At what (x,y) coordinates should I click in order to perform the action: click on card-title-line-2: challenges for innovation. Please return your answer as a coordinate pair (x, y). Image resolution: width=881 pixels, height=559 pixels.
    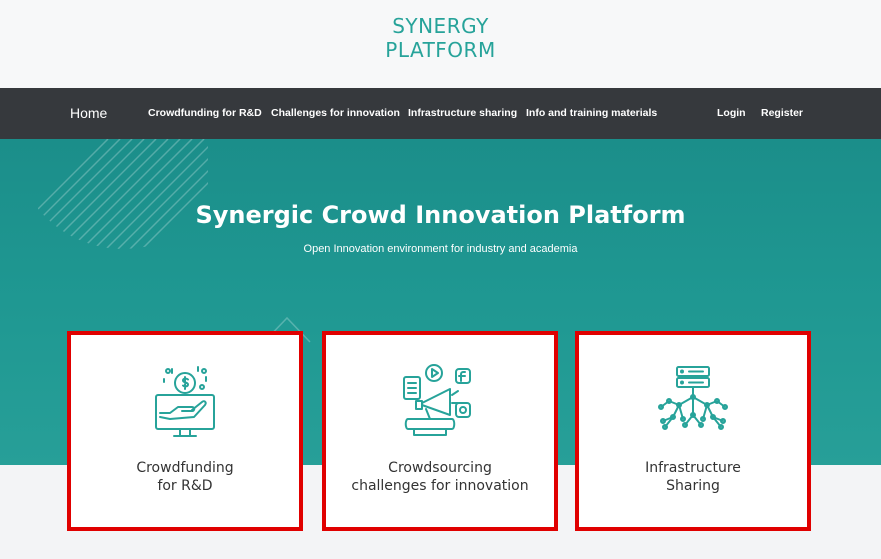
    Looking at the image, I should click on (440, 486).